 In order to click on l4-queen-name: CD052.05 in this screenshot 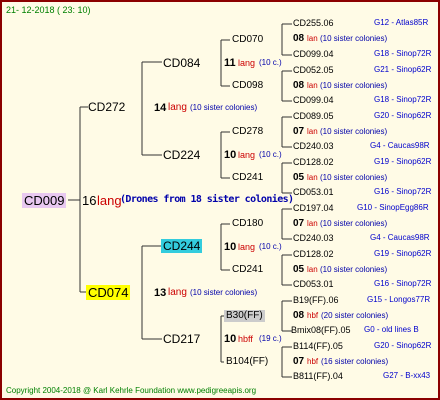, I will do `click(313, 70)`.